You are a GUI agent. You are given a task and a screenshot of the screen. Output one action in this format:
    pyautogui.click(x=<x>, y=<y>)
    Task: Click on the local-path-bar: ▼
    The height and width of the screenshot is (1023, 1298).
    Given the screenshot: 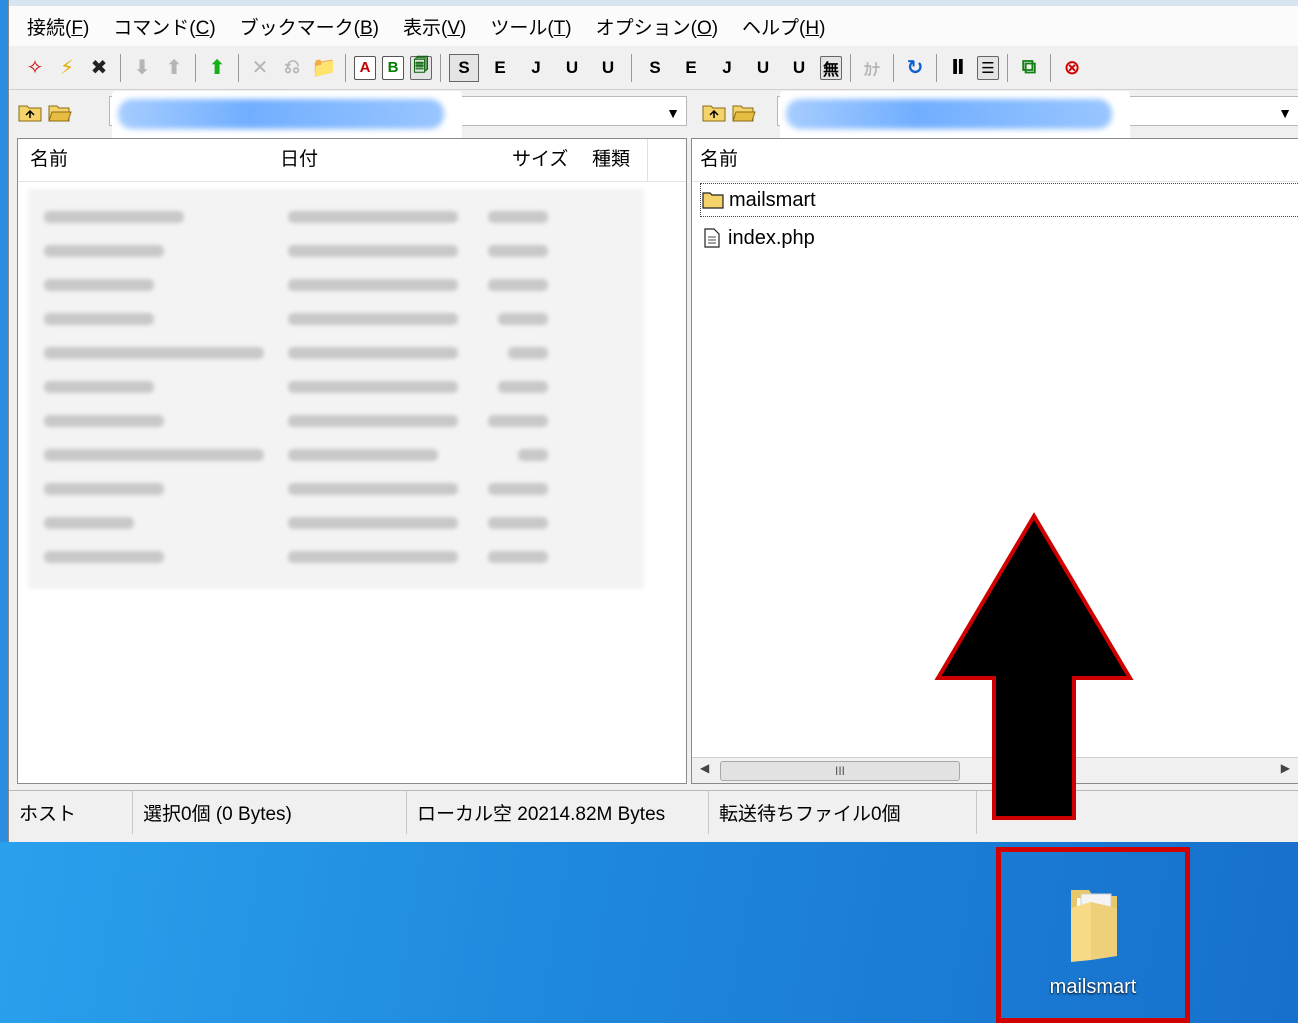 What is the action you would take?
    pyautogui.click(x=349, y=117)
    